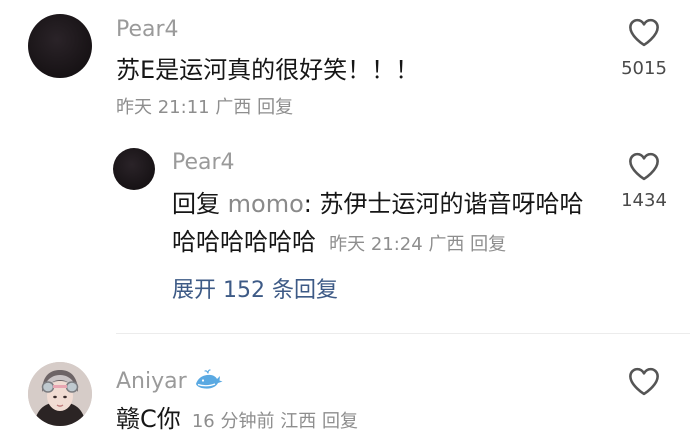 Image resolution: width=690 pixels, height=436 pixels. What do you see at coordinates (203, 163) in the screenshot?
I see `reply-username: Pear4` at bounding box center [203, 163].